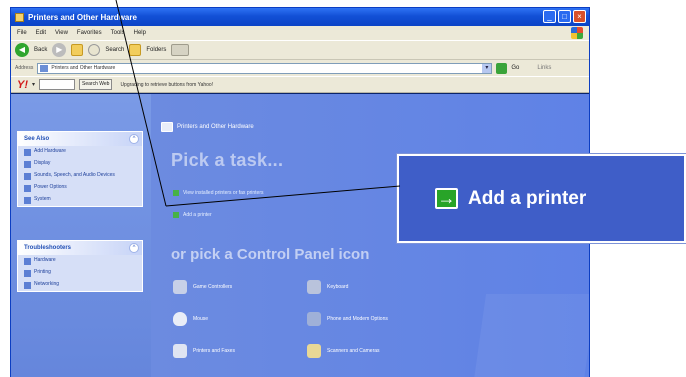  I want to click on phone-icon, so click(314, 319).